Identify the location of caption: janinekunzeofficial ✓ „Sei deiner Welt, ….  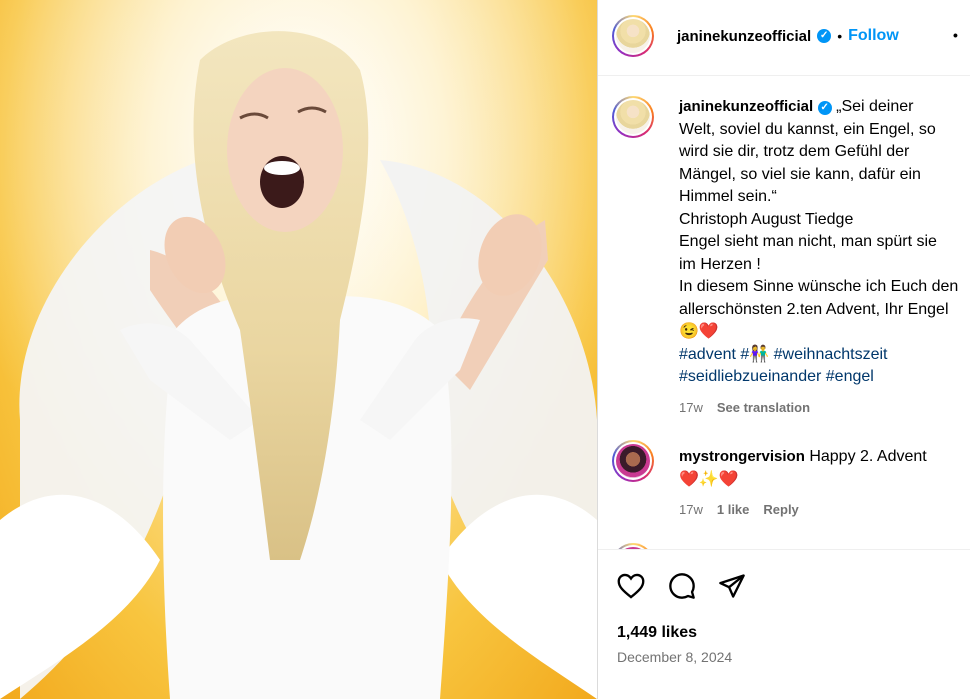
(824, 257).